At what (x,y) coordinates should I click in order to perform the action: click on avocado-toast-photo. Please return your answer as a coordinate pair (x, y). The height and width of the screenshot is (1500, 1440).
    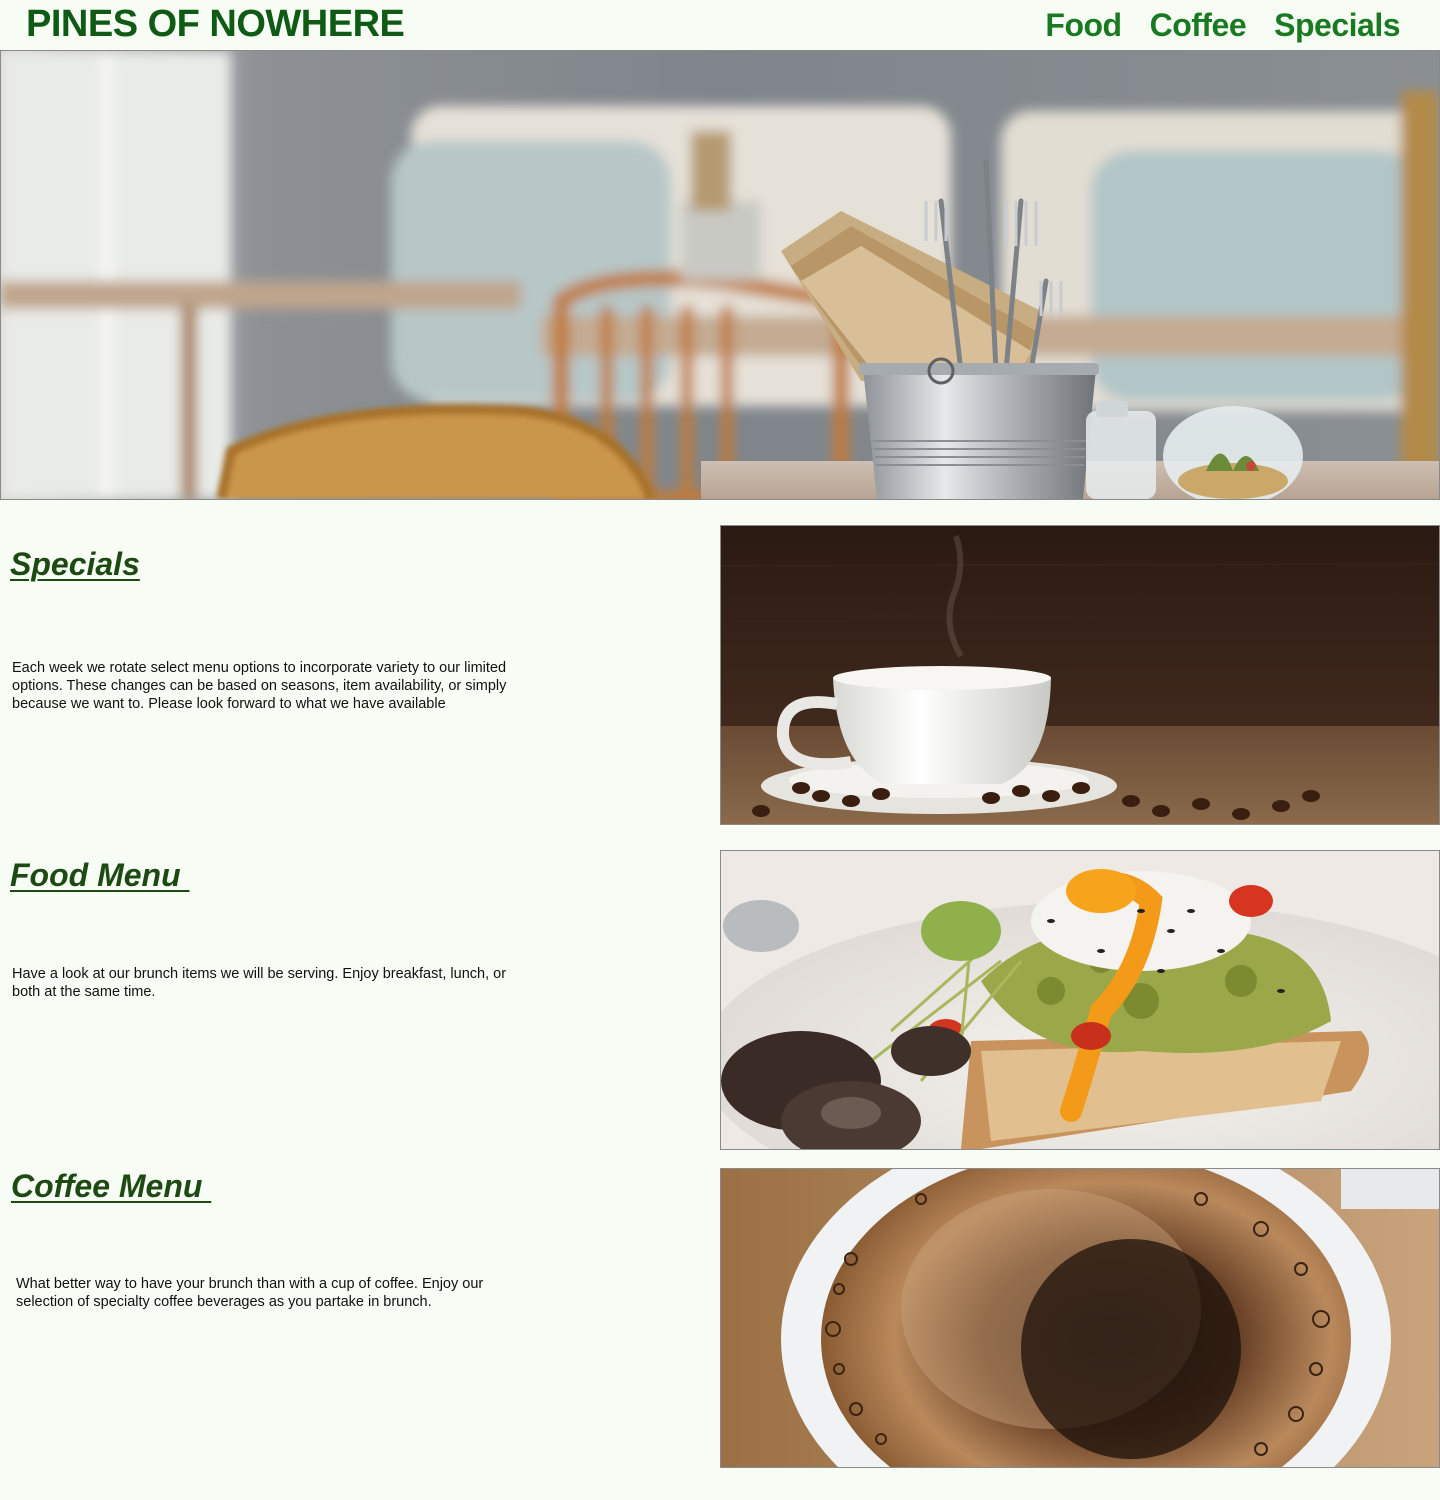
    Looking at the image, I should click on (1080, 1000).